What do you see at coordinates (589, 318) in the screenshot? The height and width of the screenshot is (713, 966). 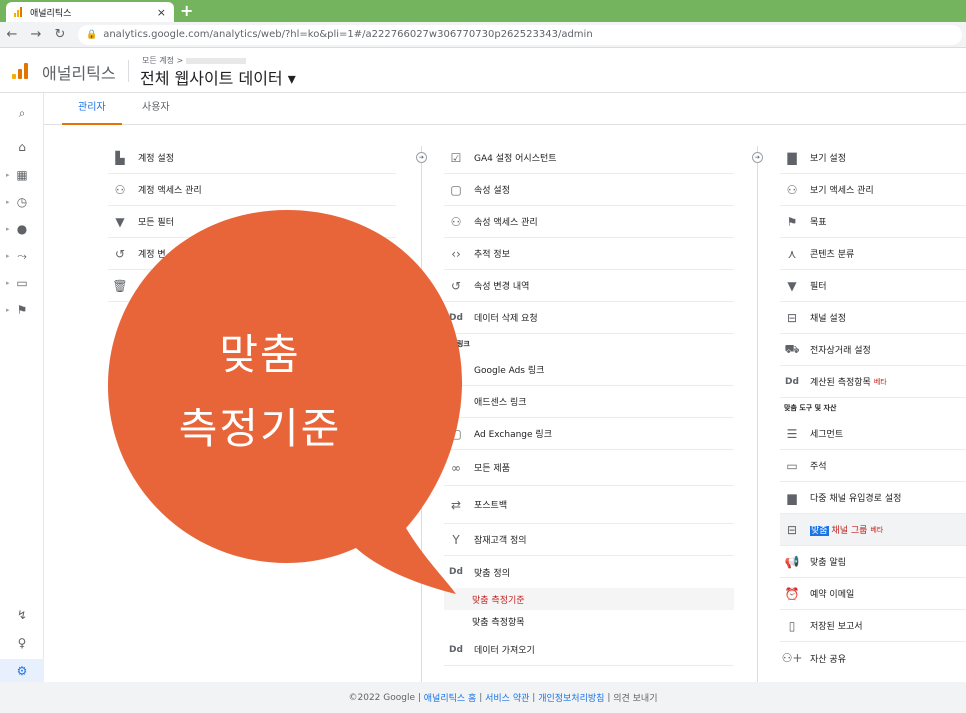 I see `data-deletion-item: Dd 데이터 삭제 요청` at bounding box center [589, 318].